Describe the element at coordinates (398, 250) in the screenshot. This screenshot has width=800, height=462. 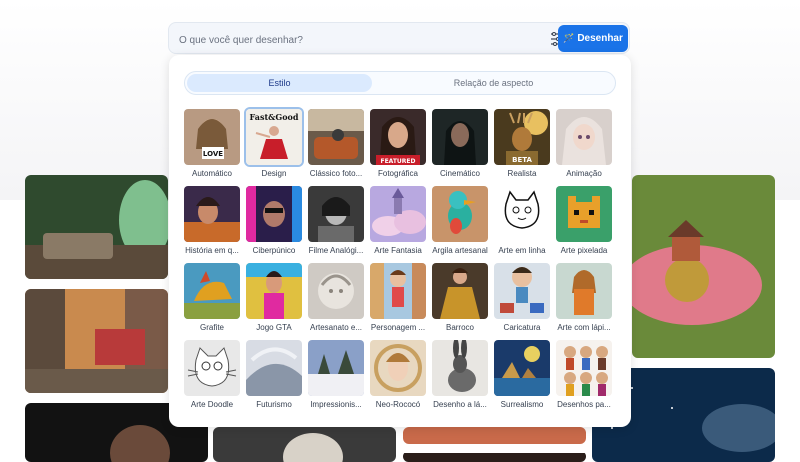
I see `style-label: Arte Fantasia` at that location.